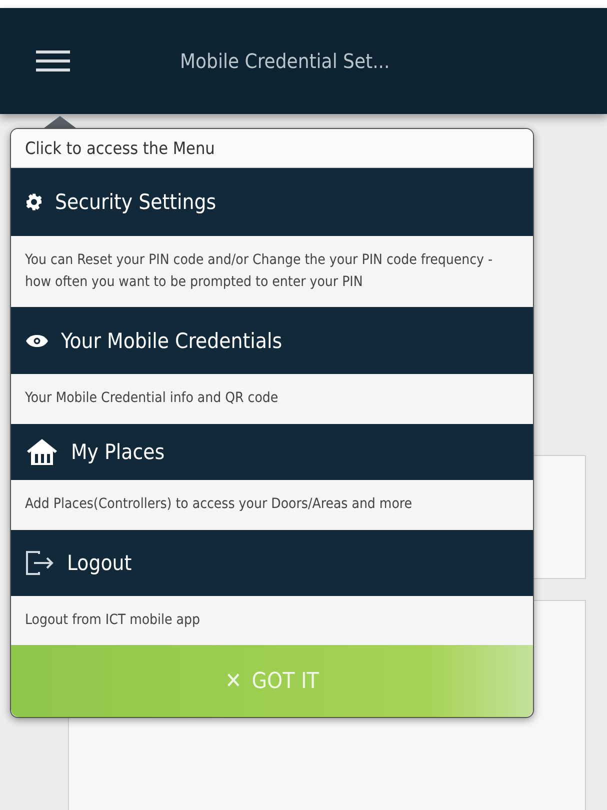  I want to click on section-description: Your Mobile Credential info and QR code, so click(152, 398).